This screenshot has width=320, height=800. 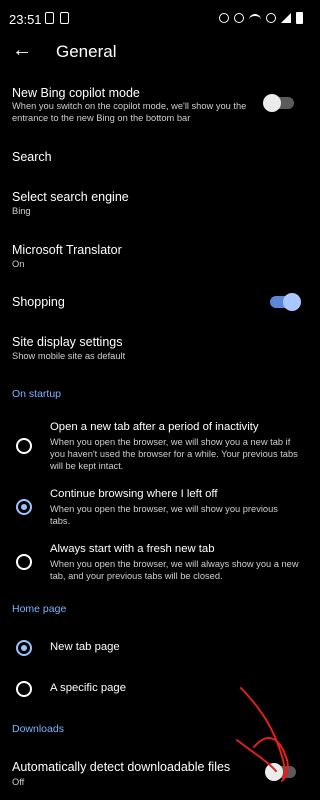 I want to click on app-bar: ← General, so click(x=156, y=52).